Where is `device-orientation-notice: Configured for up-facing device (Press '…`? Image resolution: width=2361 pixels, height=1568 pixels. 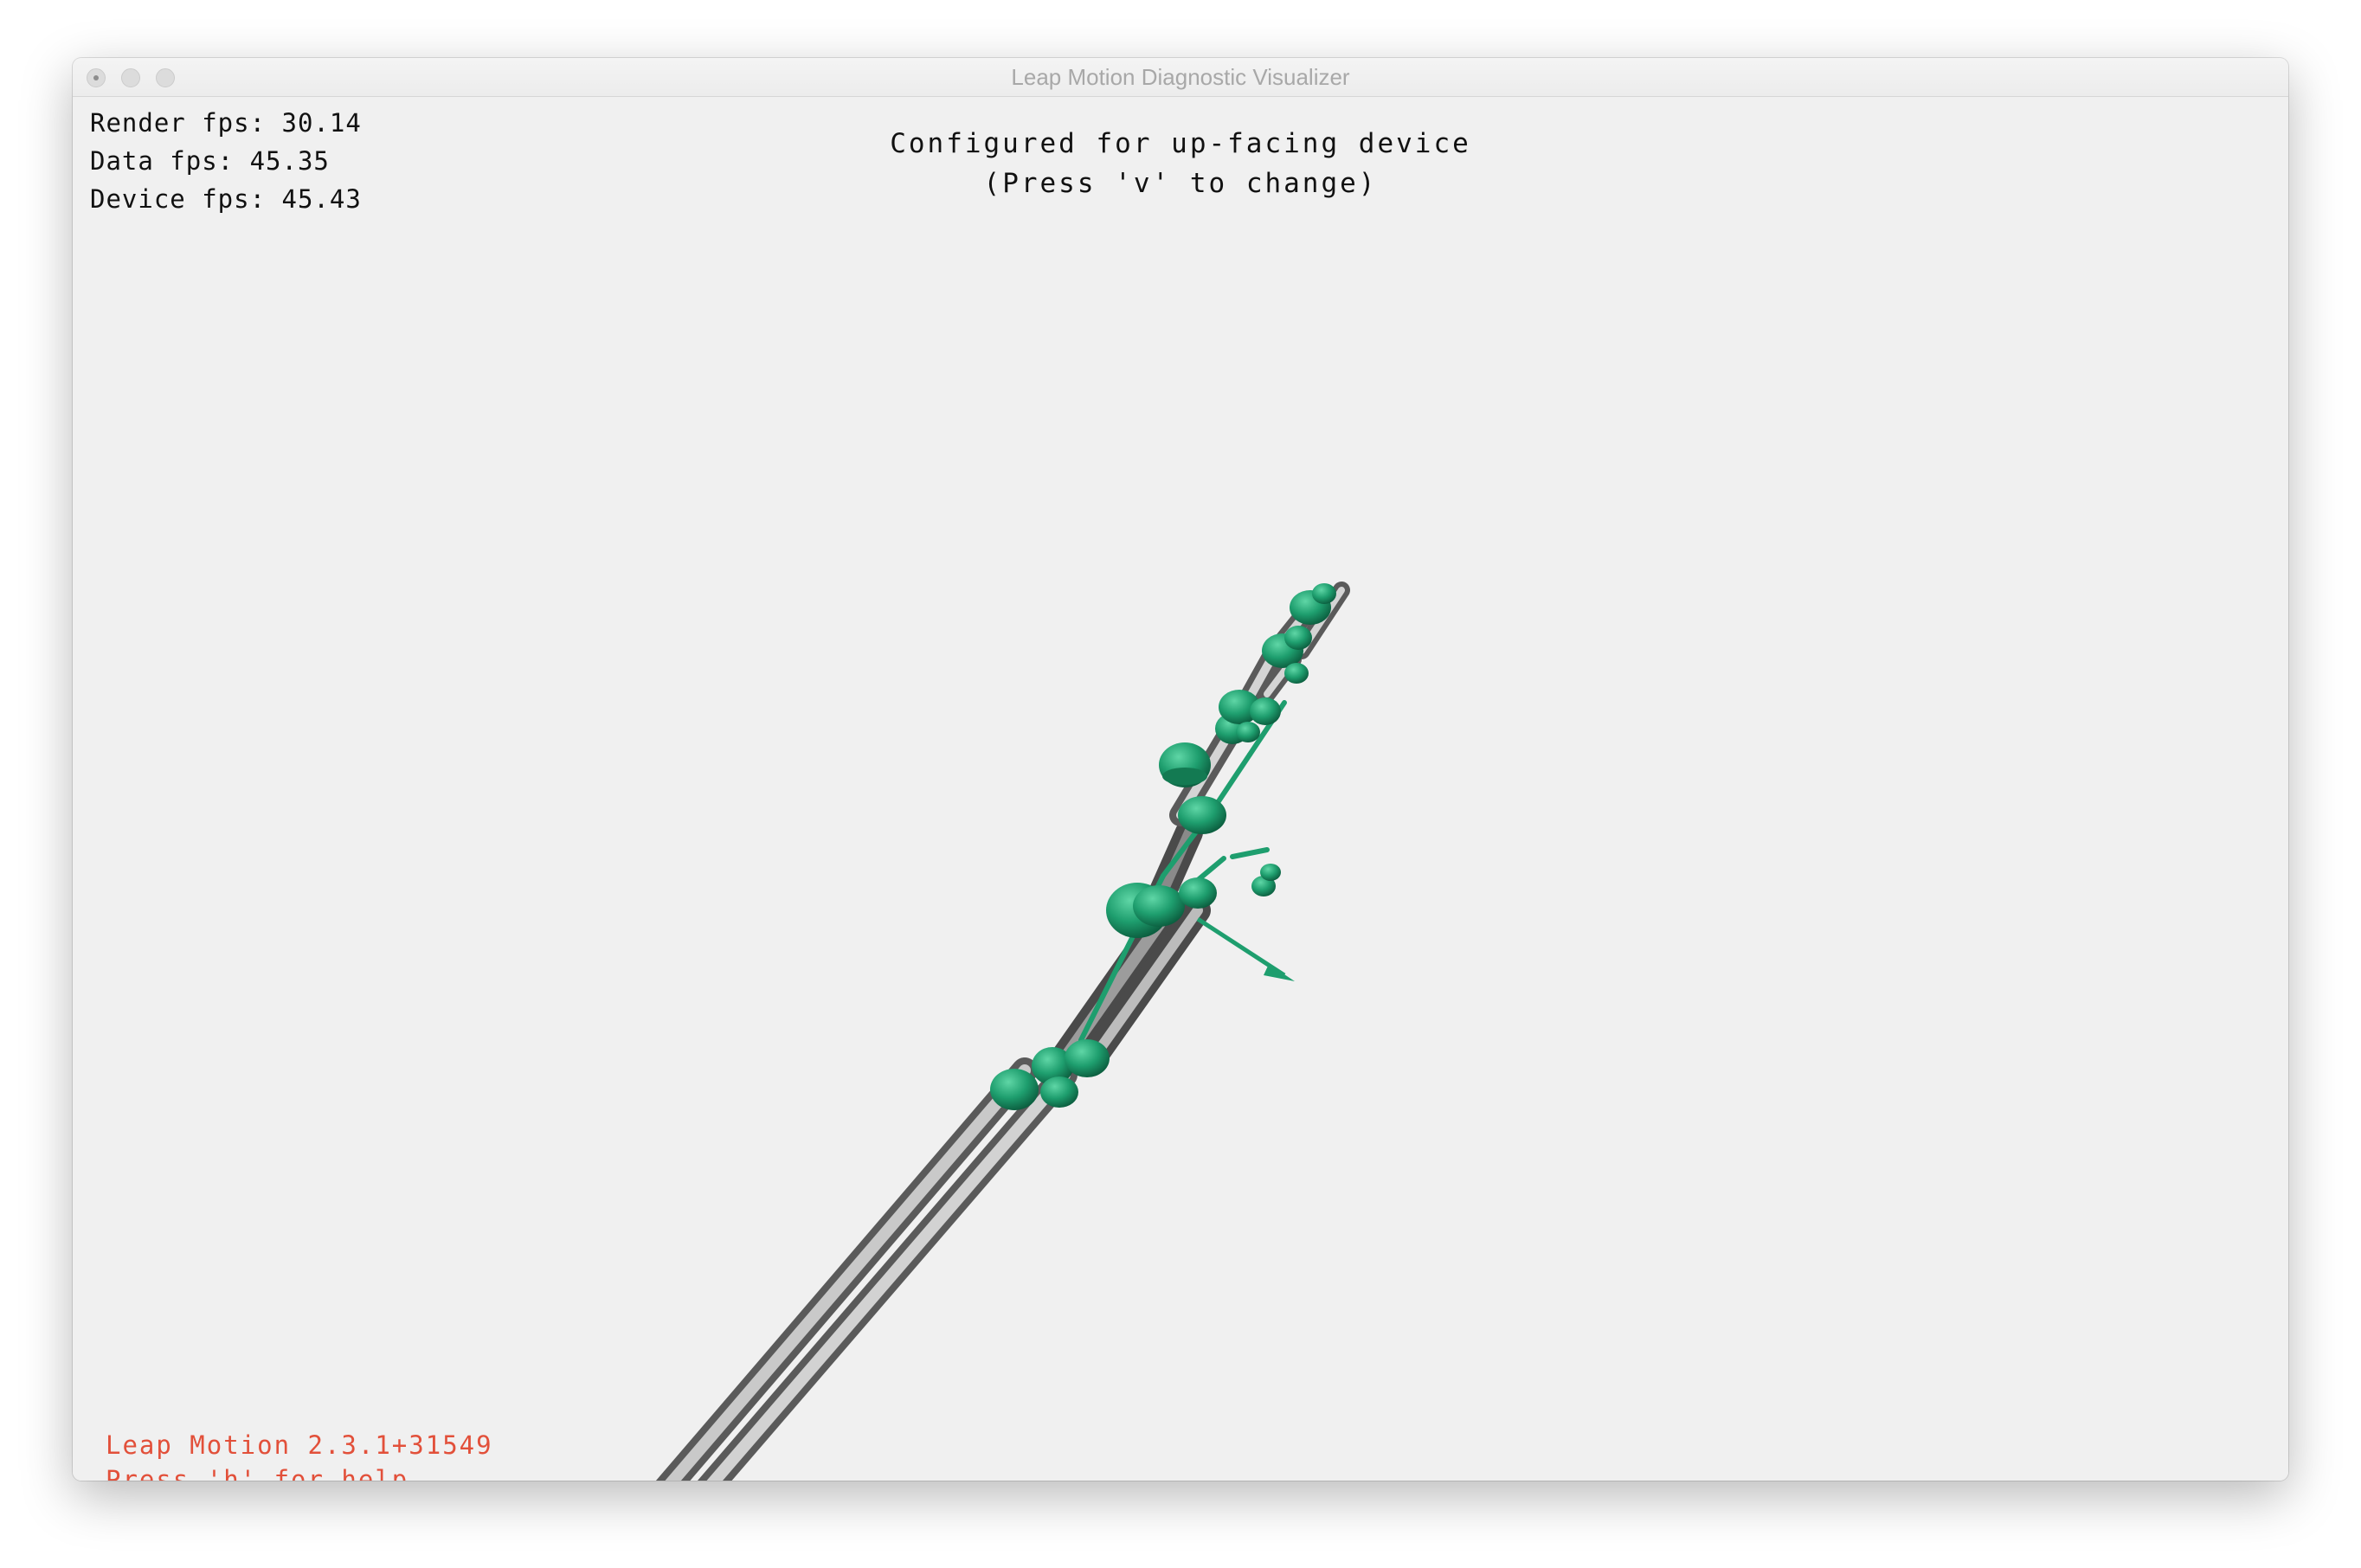
device-orientation-notice: Configured for up-facing device (Press '… is located at coordinates (1180, 163).